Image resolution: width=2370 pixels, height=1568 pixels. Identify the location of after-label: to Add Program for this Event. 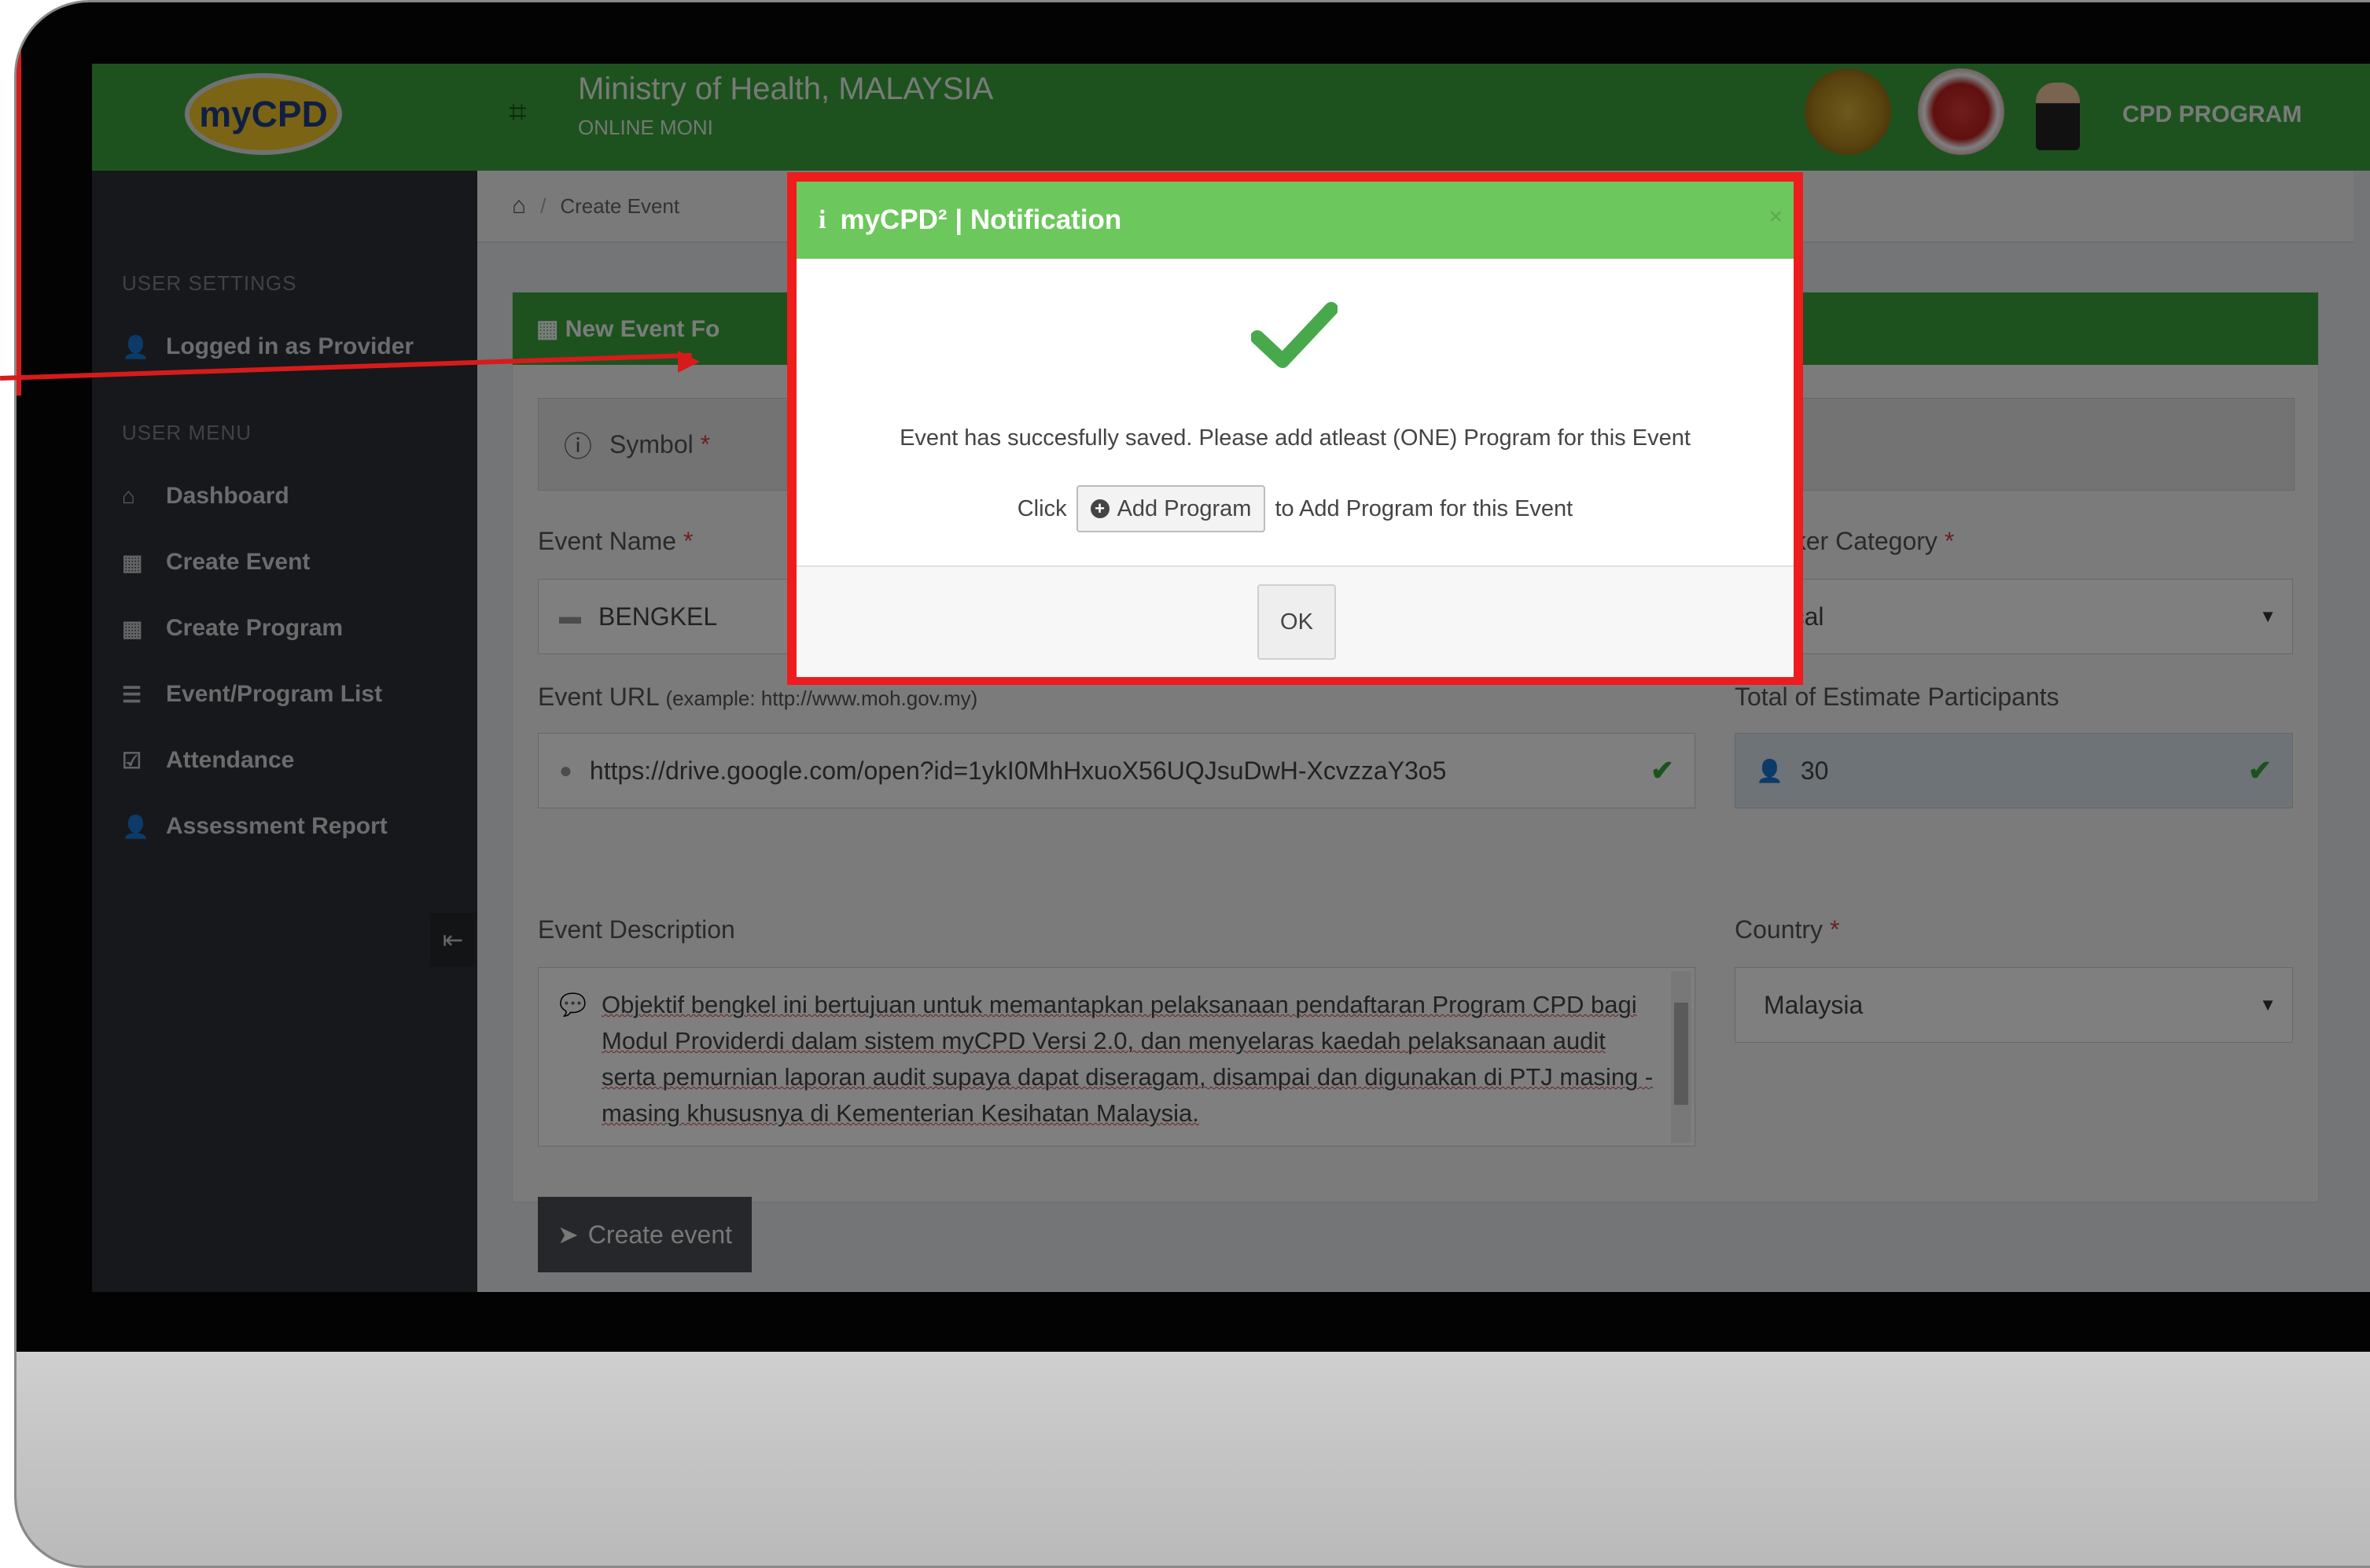
(1424, 508).